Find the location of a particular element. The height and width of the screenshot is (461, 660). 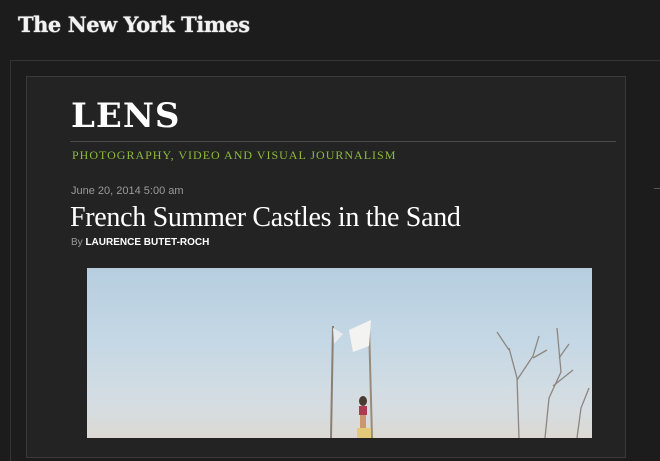

blog-tagline: PHOTOGRAPHY, VIDEO AND VISUAL JOURNALISM is located at coordinates (234, 155).